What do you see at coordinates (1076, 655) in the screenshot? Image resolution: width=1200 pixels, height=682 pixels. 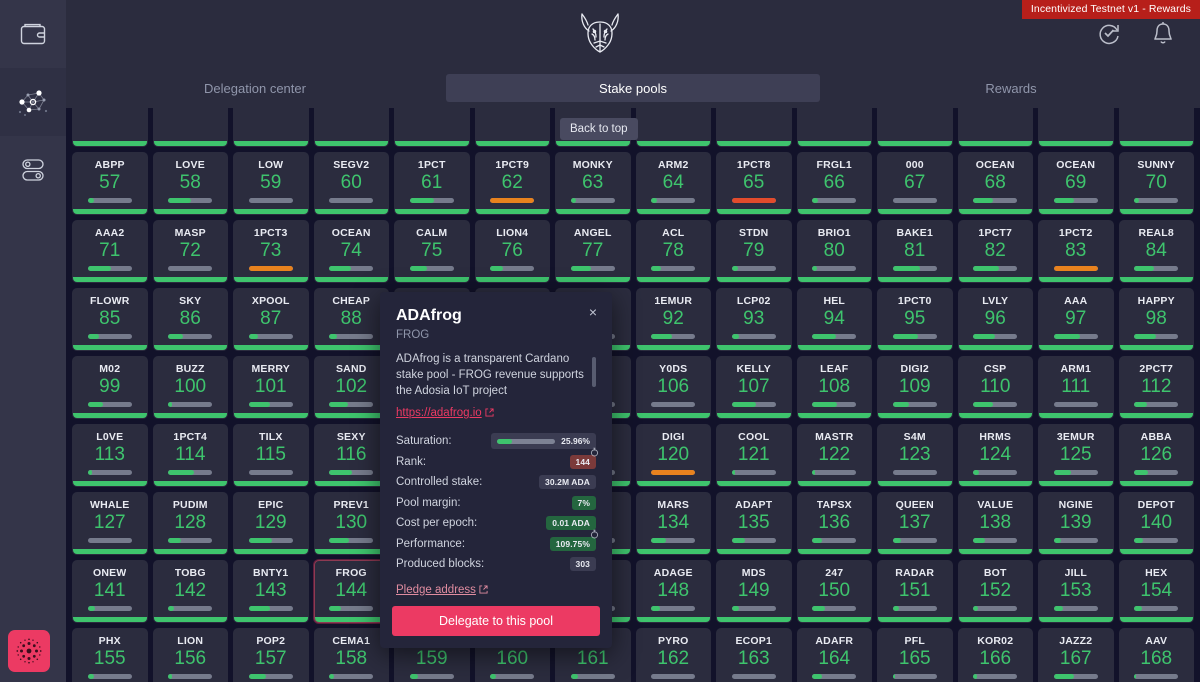 I see `stake-pool-card: JAZZ2 167` at bounding box center [1076, 655].